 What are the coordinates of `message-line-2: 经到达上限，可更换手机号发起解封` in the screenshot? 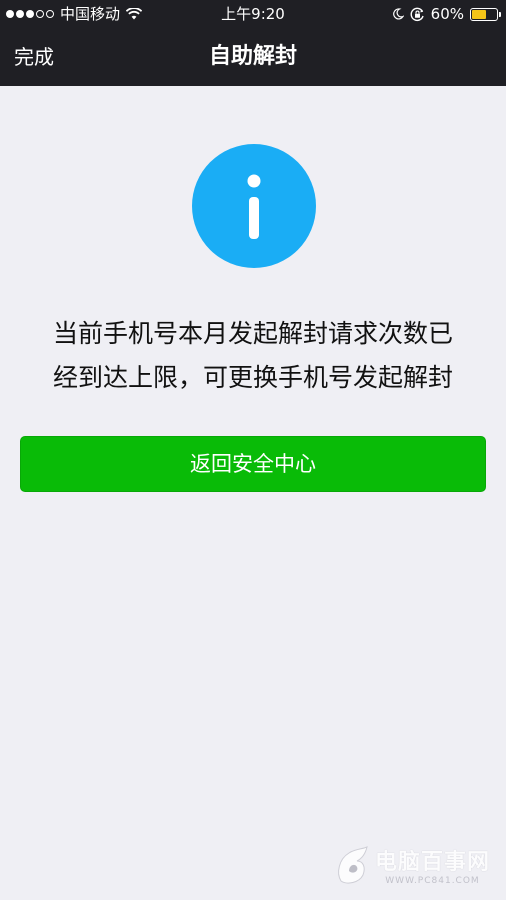 It's located at (252, 377).